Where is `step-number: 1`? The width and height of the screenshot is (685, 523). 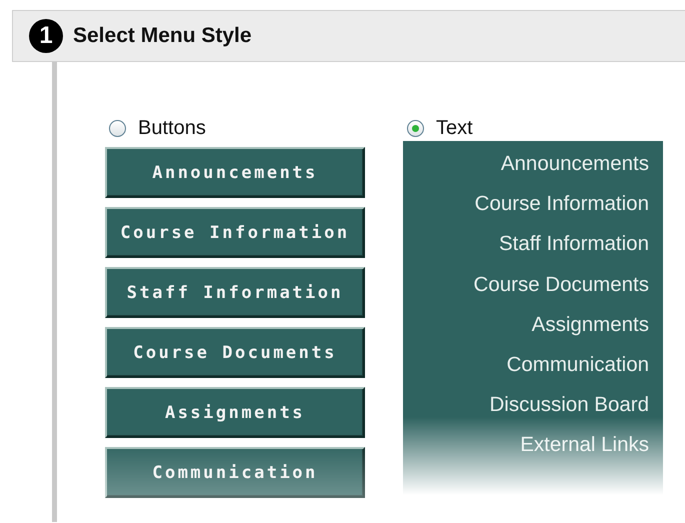 step-number: 1 is located at coordinates (46, 36).